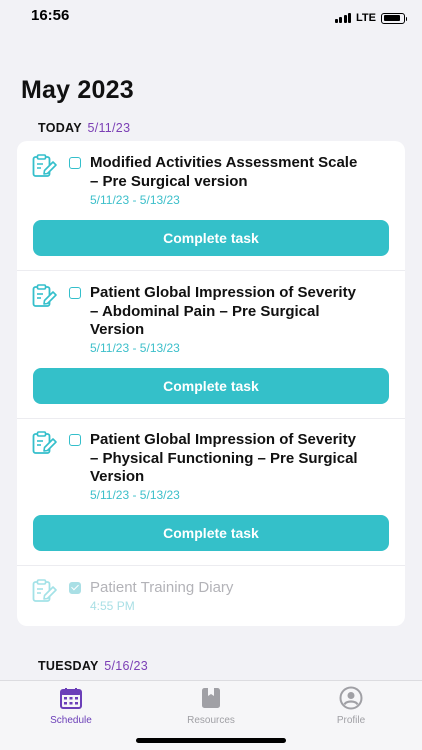 The image size is (422, 750). Describe the element at coordinates (112, 606) in the screenshot. I see `task-time: 4:55 PM` at that location.